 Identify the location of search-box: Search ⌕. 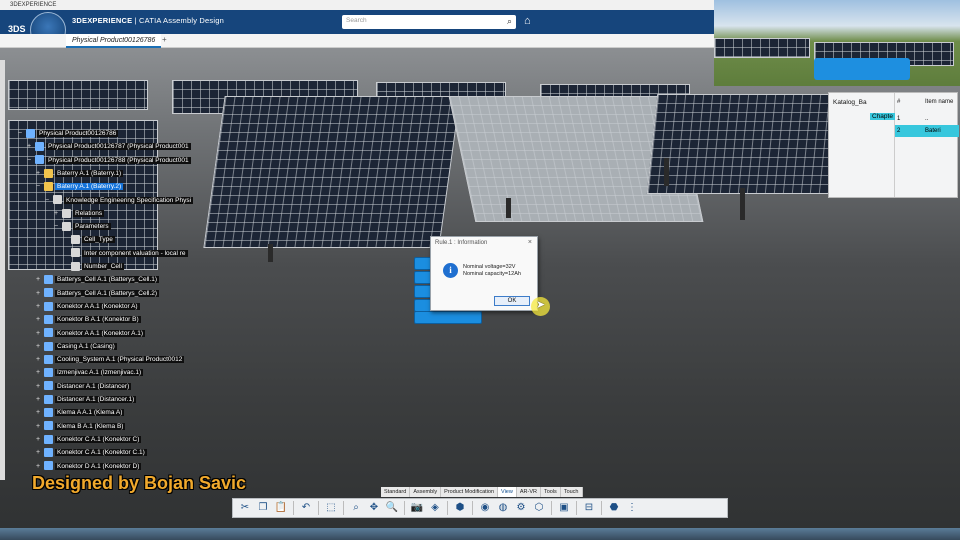
(429, 22).